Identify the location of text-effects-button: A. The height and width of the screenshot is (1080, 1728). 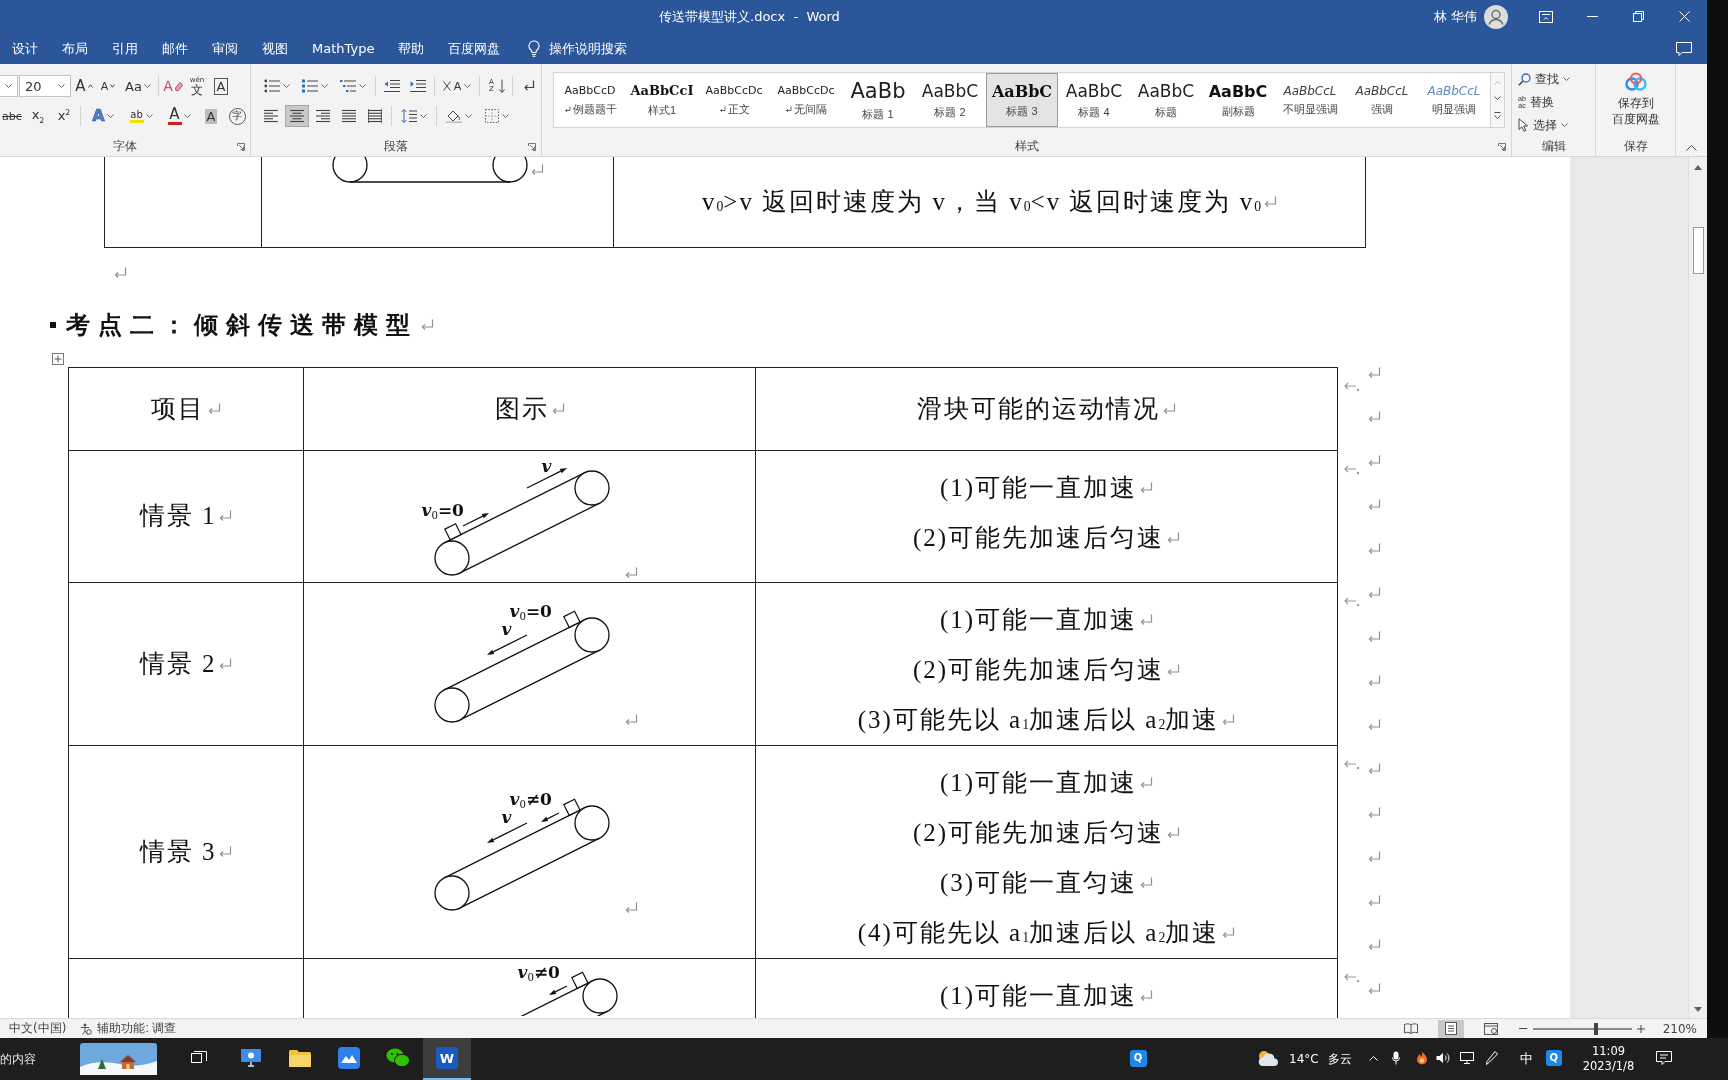
(103, 116).